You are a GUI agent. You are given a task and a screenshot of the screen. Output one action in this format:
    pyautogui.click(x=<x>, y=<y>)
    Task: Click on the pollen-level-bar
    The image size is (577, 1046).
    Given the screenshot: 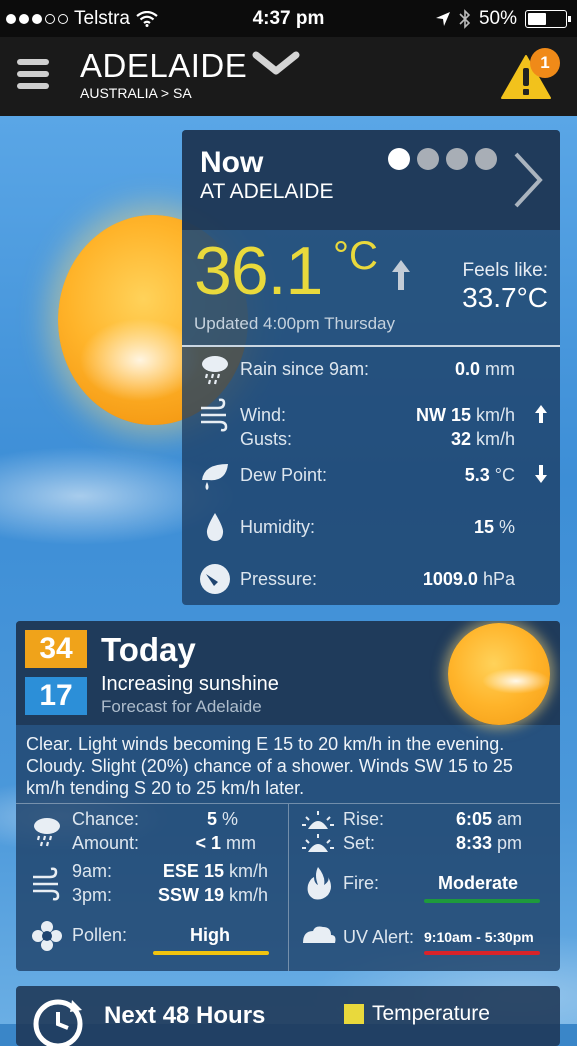 What is the action you would take?
    pyautogui.click(x=211, y=953)
    